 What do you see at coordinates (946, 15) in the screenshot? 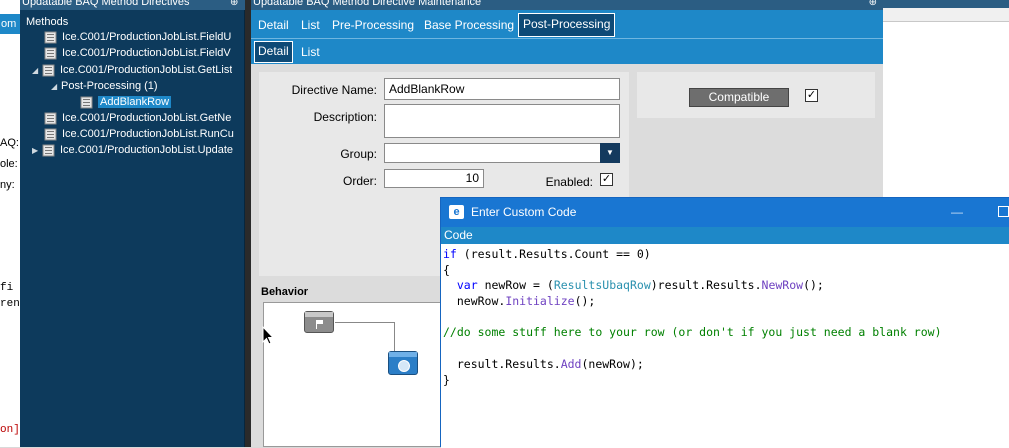
I see `background-toolbar` at bounding box center [946, 15].